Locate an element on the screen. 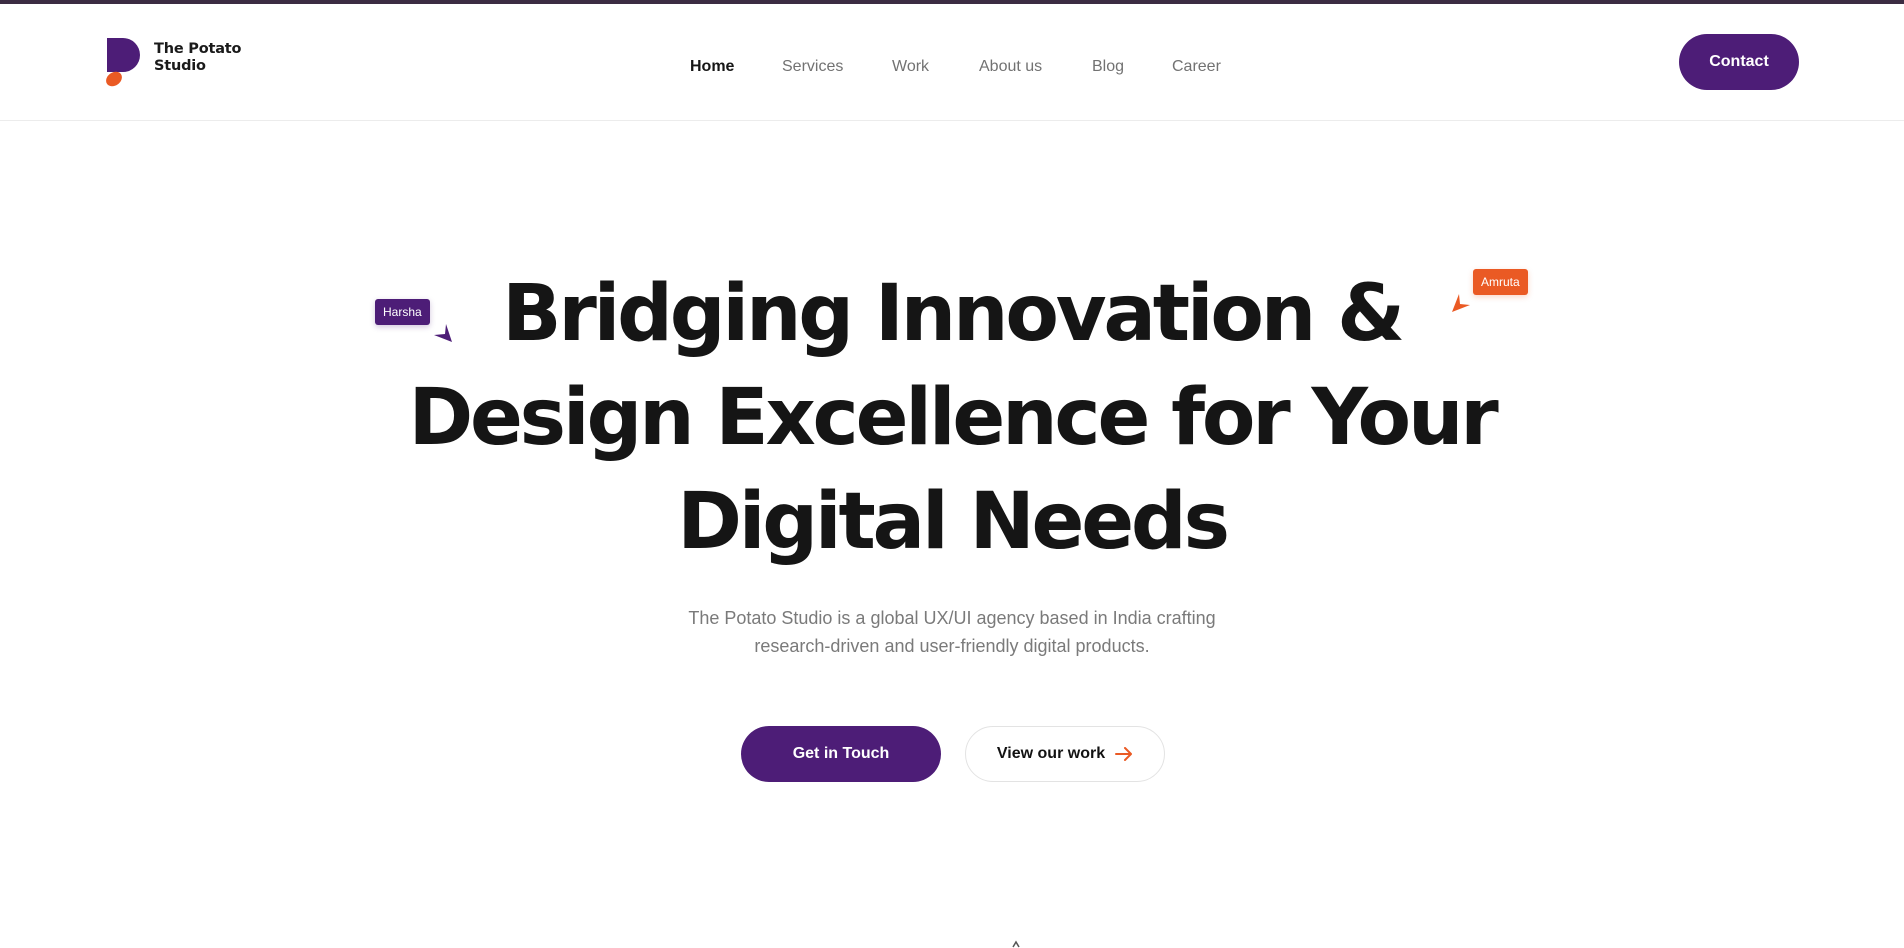 The image size is (1904, 948). view-our-work-button: View our work is located at coordinates (1065, 754).